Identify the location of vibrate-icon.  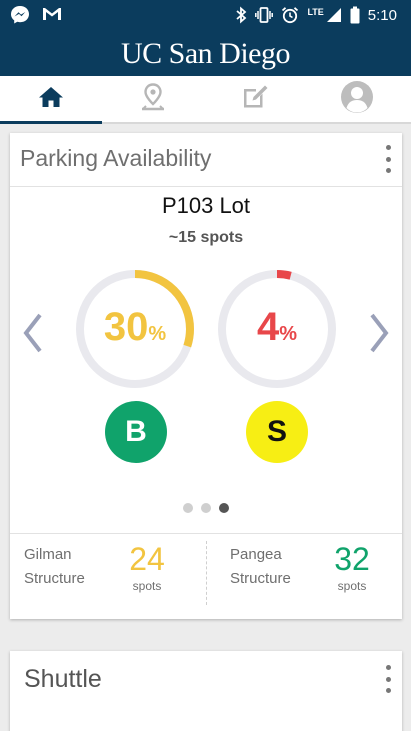
(264, 15).